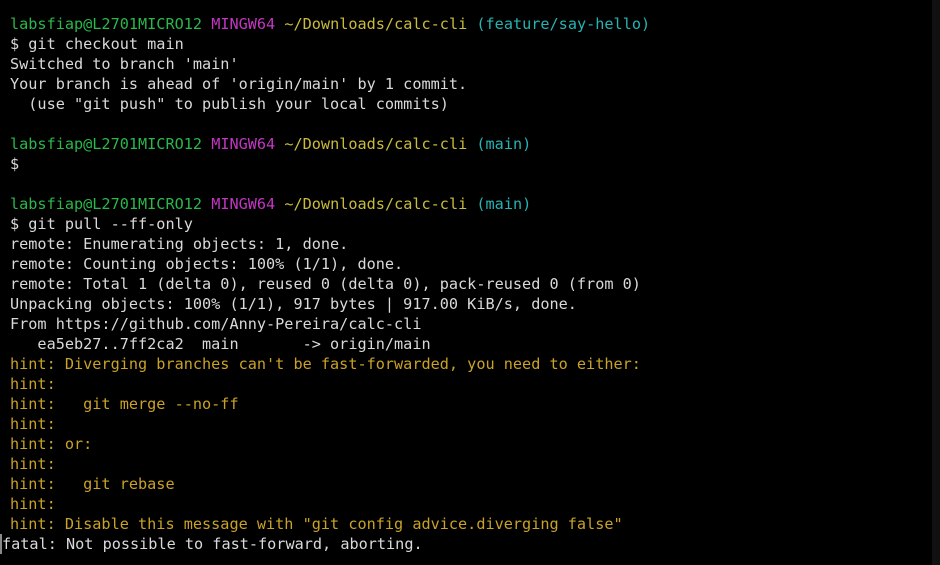 This screenshot has height=565, width=940. I want to click on command-line: $ git pull --ff-only, so click(101, 224).